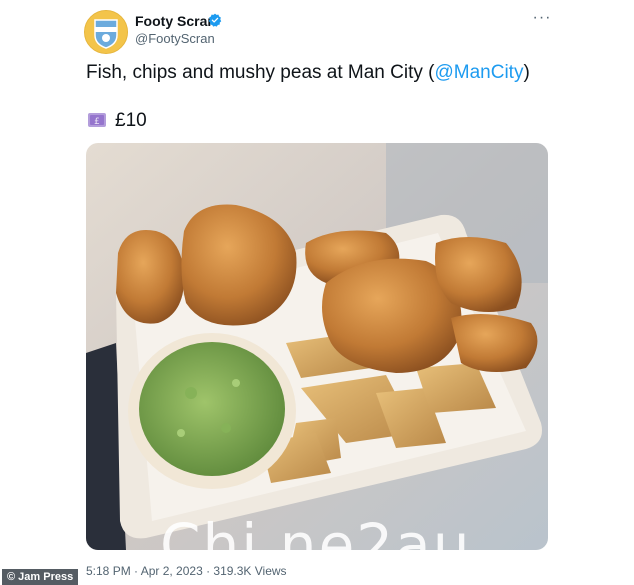 This screenshot has width=634, height=585. I want to click on money-with-wings-icon: £, so click(97, 120).